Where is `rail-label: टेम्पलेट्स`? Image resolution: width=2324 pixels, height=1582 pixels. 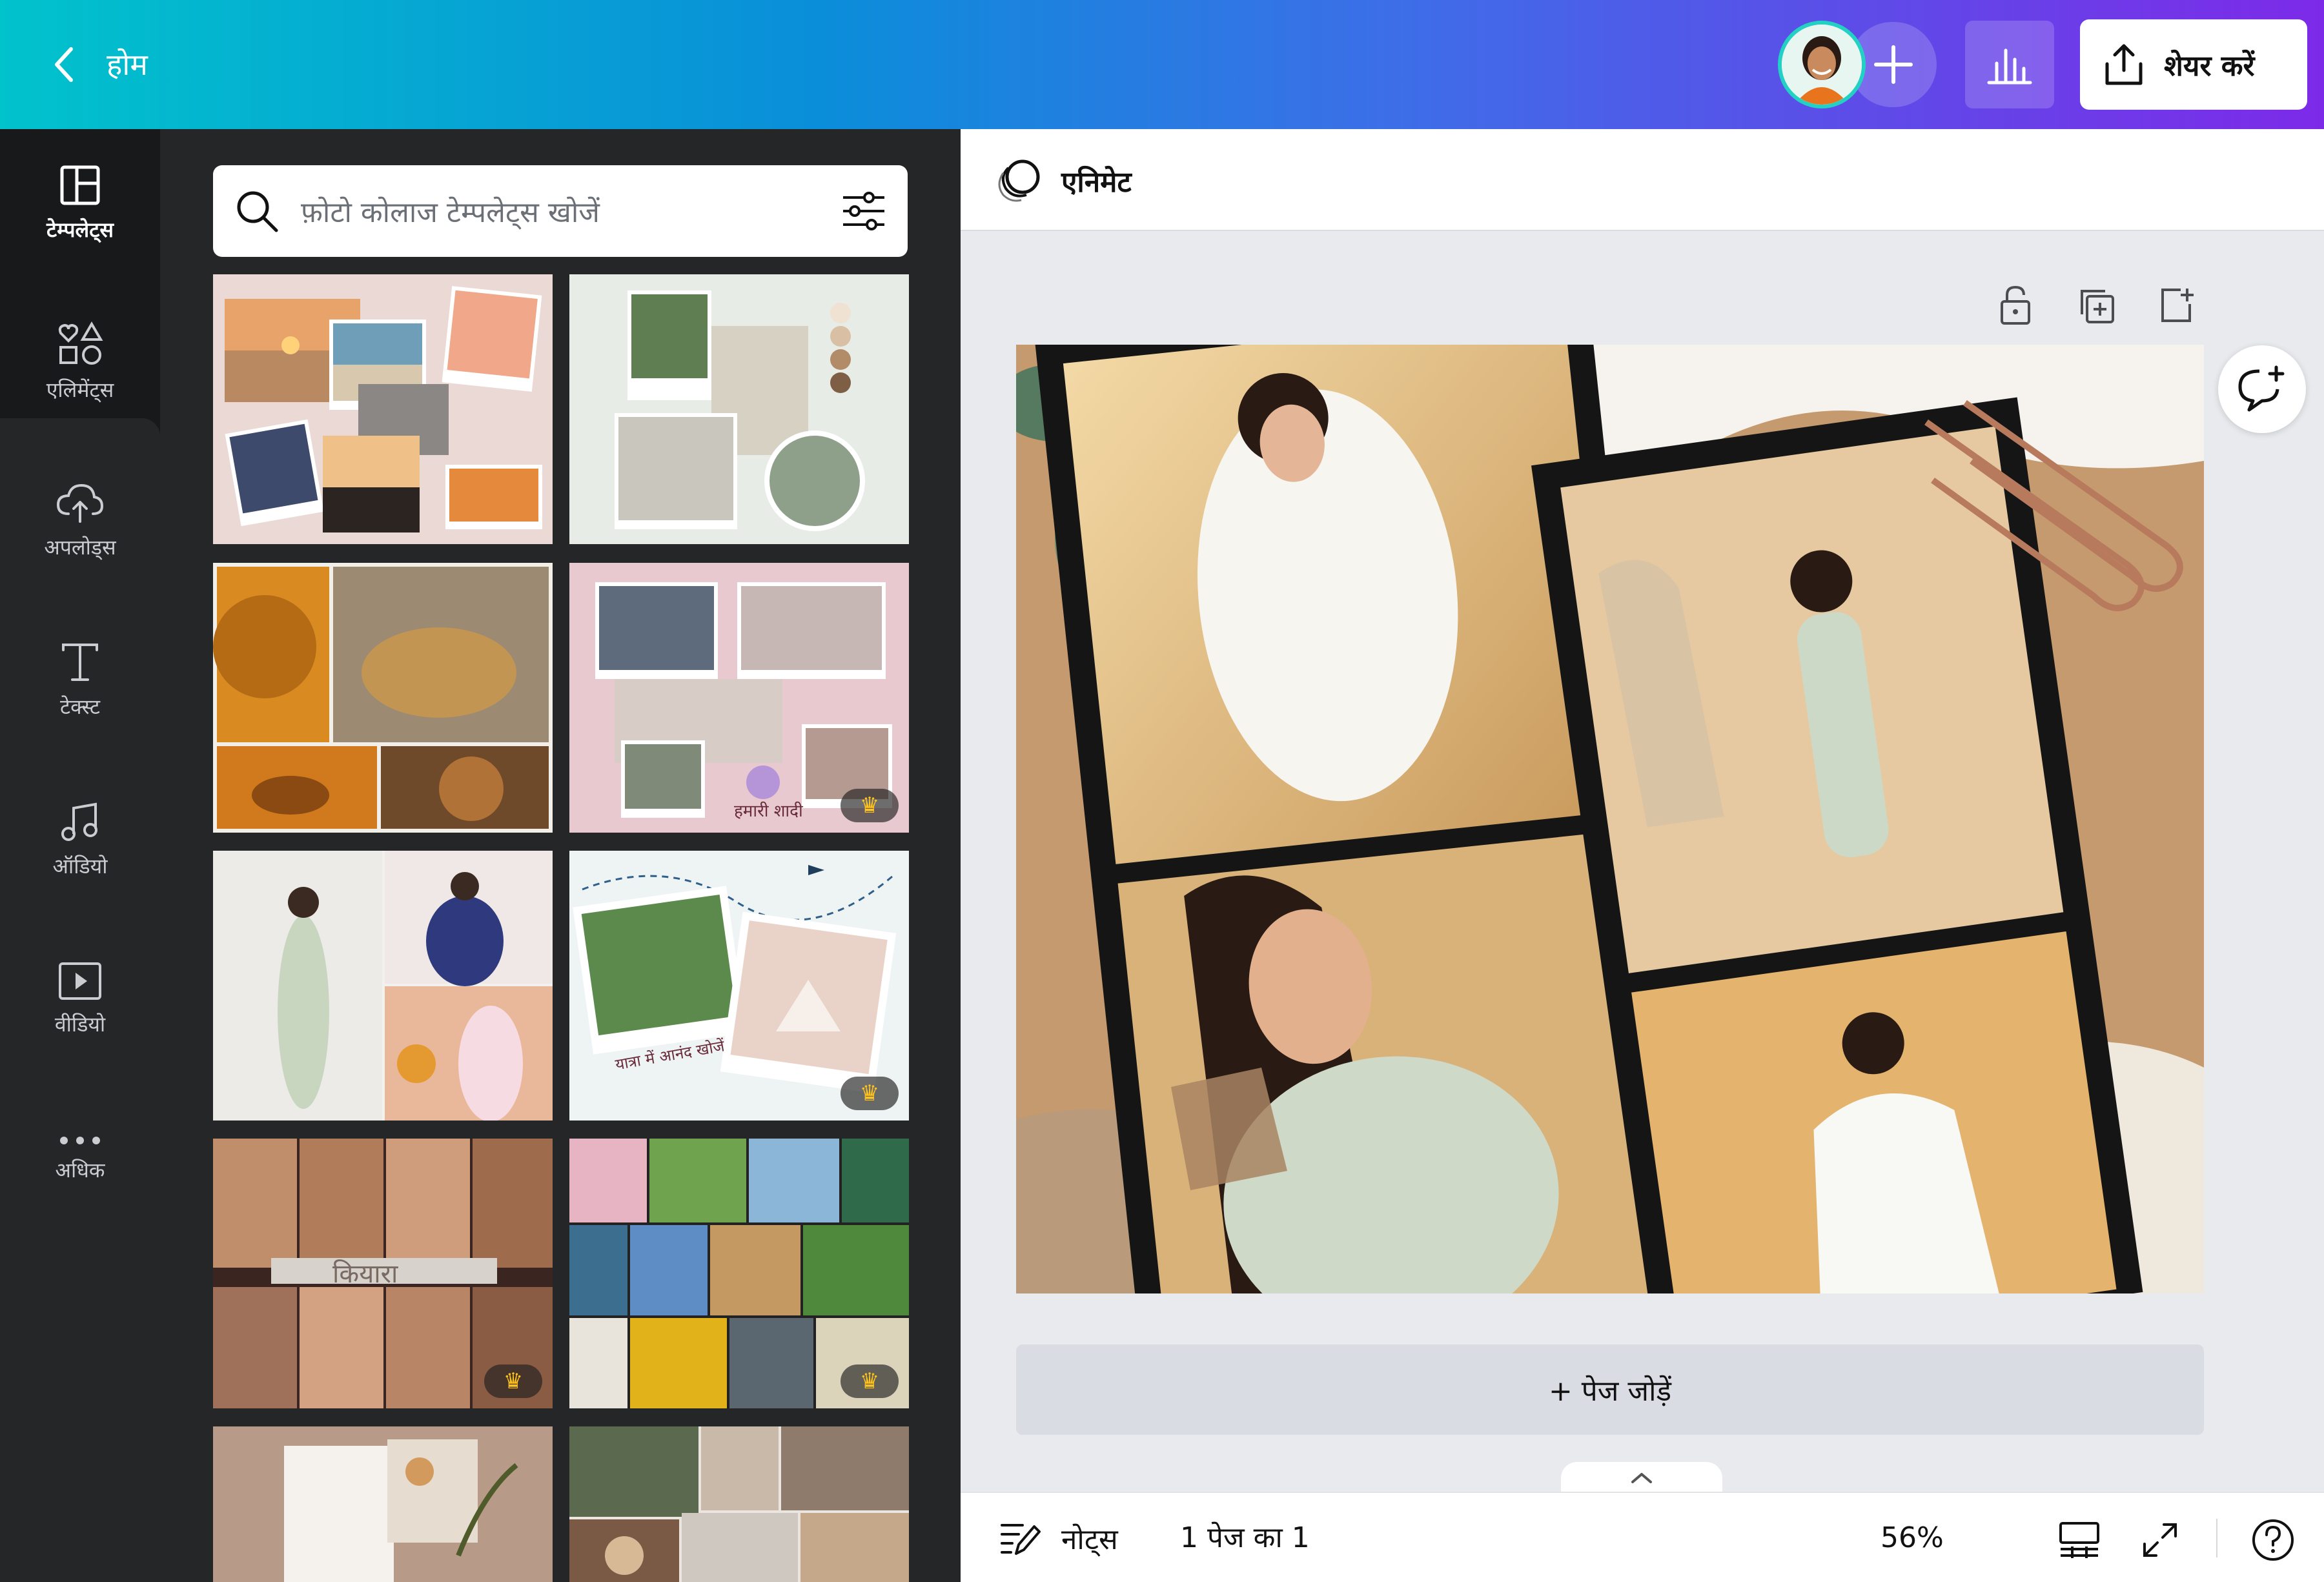
rail-label: टेम्पलेट्स is located at coordinates (80, 229).